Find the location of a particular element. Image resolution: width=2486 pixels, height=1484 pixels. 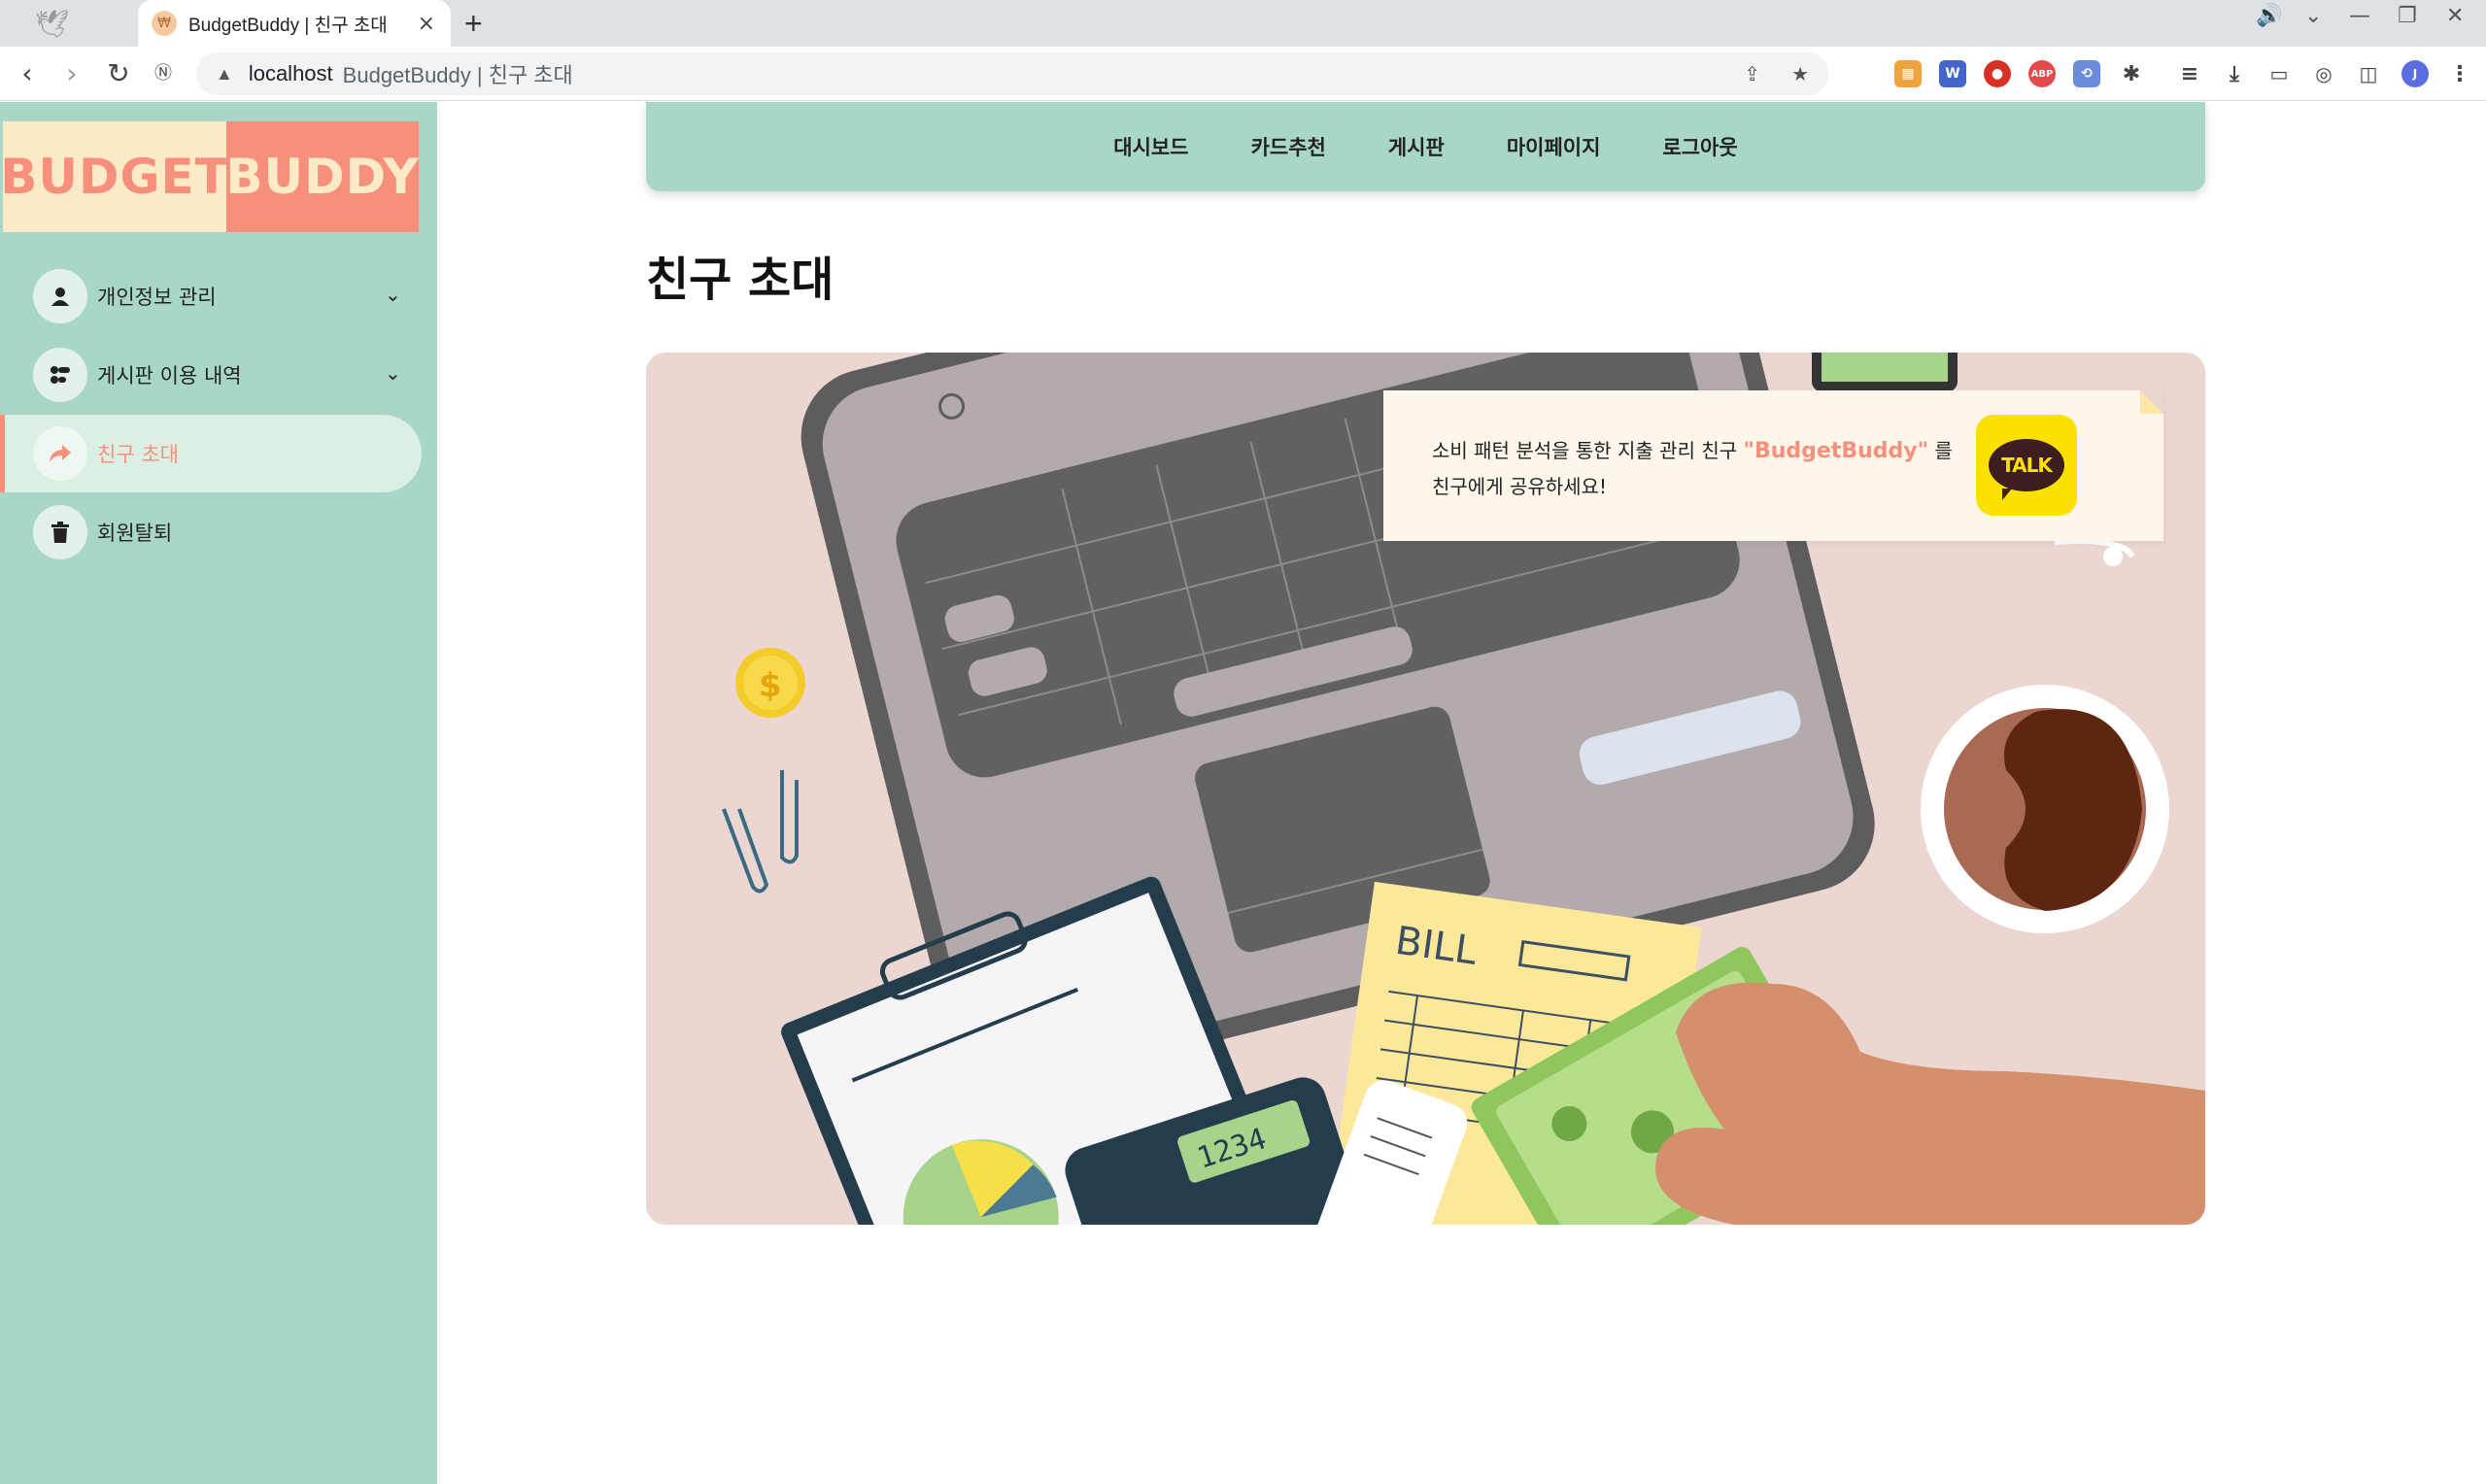

extensions-icon: ✱ is located at coordinates (2131, 74).